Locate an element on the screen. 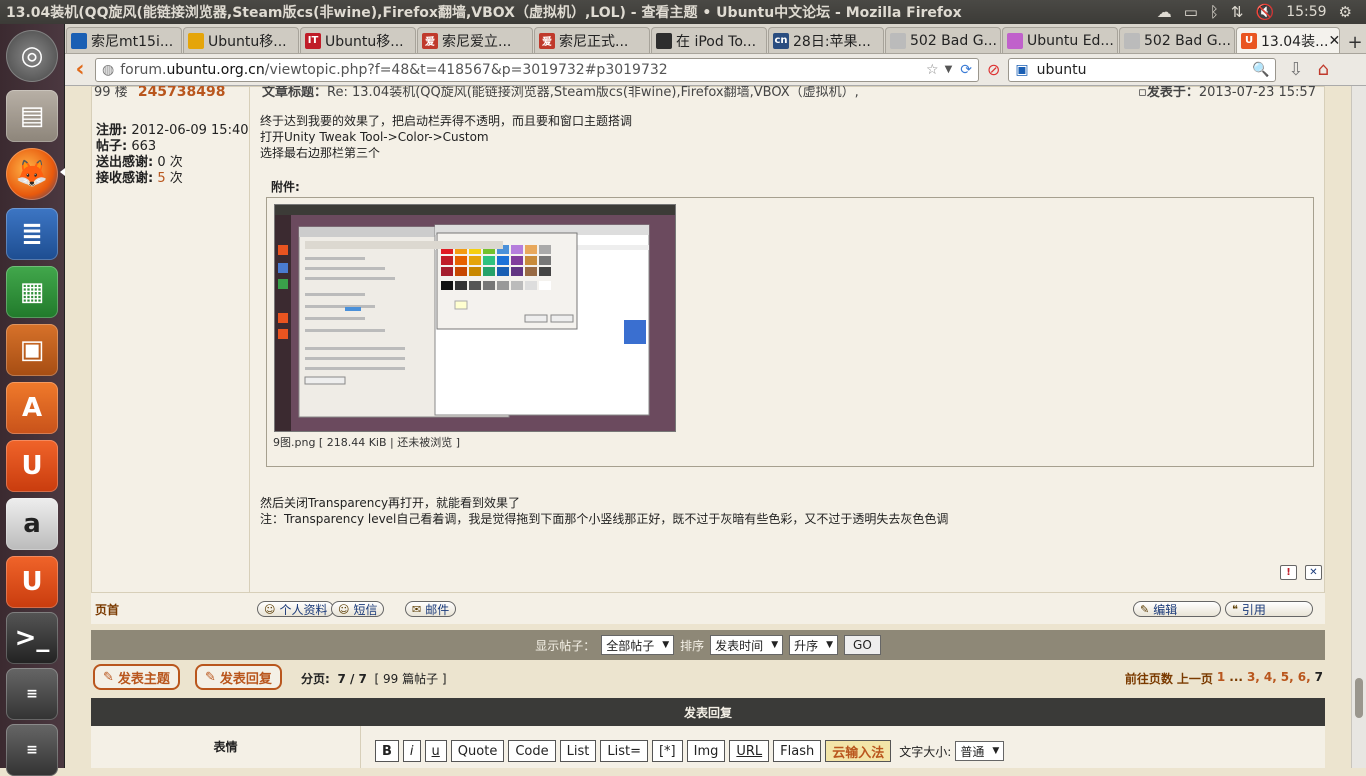 This screenshot has height=776, width=1366. post-reply-button: ✎ 发表回复 is located at coordinates (238, 677).